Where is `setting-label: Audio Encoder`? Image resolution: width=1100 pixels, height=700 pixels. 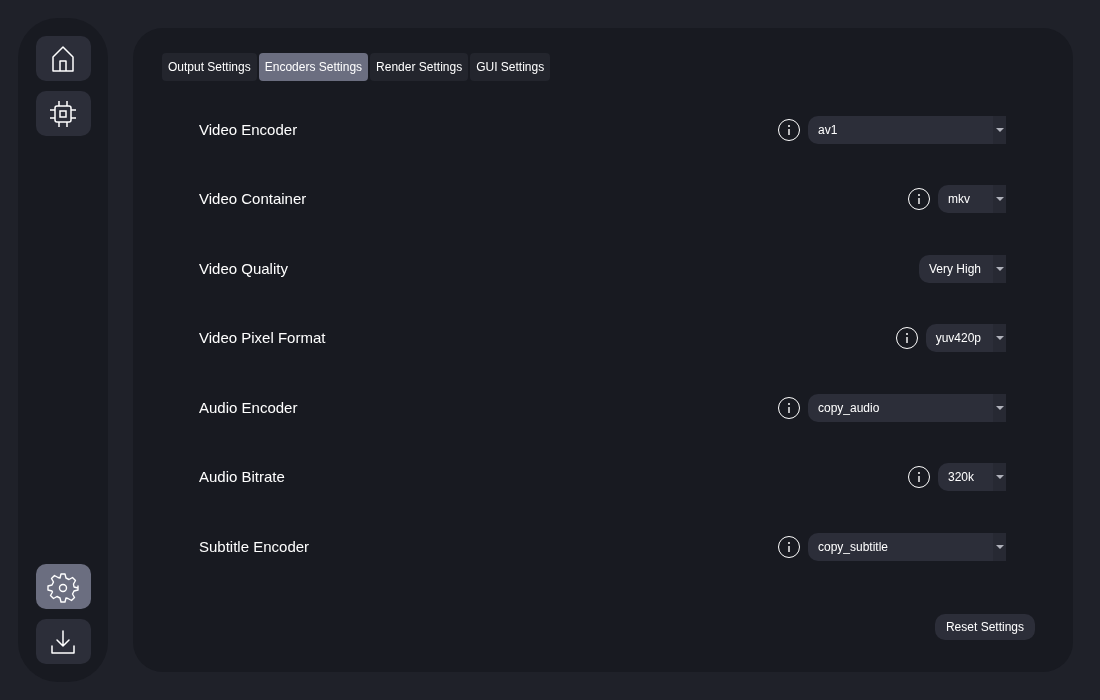 setting-label: Audio Encoder is located at coordinates (248, 407).